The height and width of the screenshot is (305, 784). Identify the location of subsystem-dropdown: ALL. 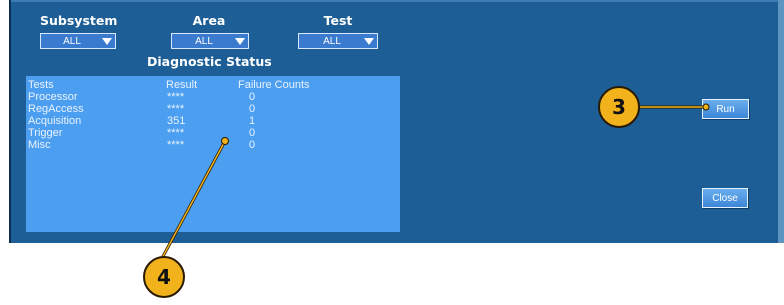
(78, 41).